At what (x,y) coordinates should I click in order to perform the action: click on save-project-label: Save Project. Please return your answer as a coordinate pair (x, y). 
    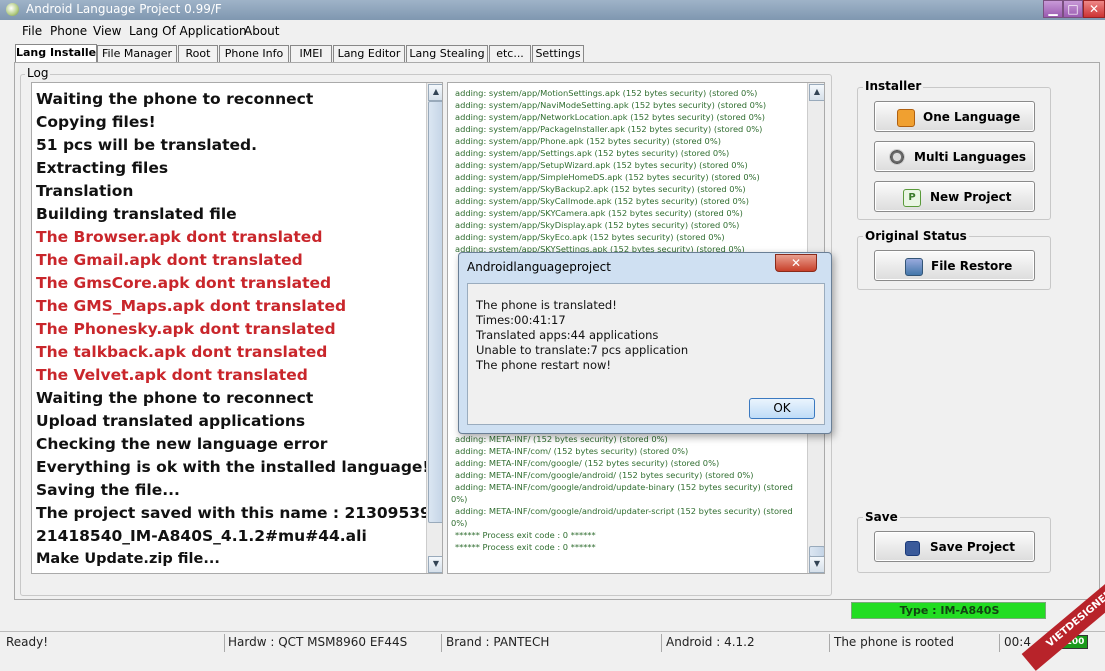
    Looking at the image, I should click on (972, 547).